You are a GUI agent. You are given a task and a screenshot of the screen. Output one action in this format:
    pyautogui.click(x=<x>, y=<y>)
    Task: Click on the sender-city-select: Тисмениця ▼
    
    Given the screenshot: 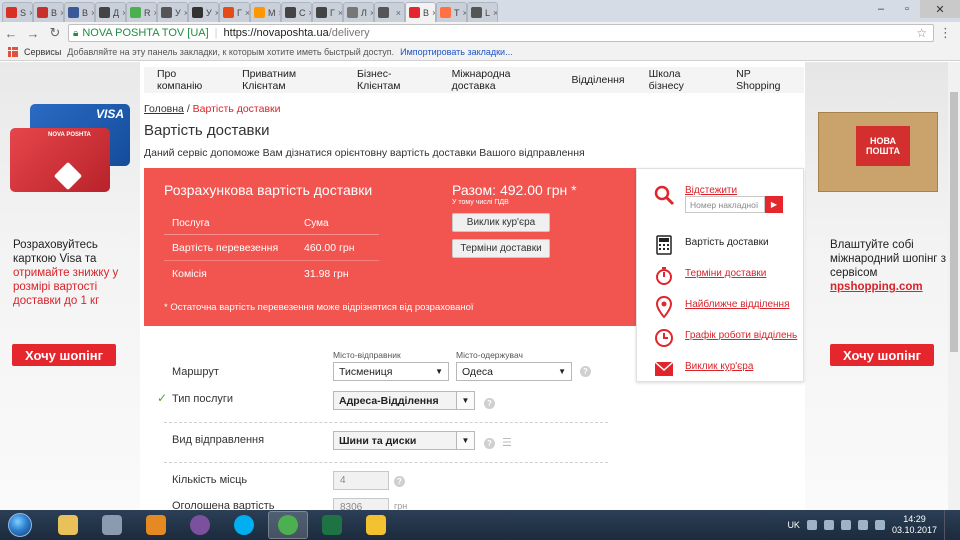 What is the action you would take?
    pyautogui.click(x=391, y=371)
    